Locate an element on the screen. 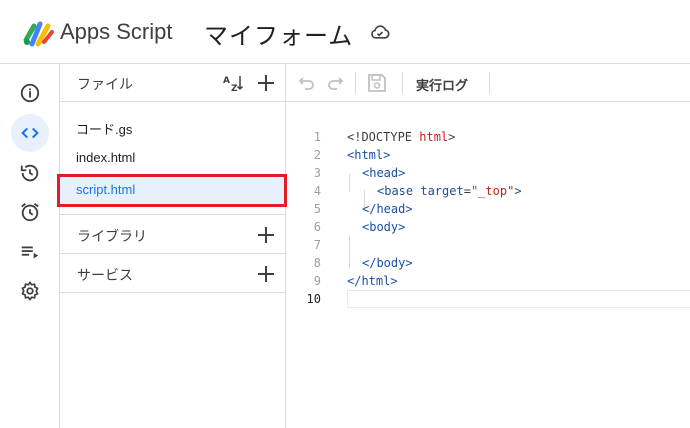 The height and width of the screenshot is (428, 690). line-number: 1 is located at coordinates (317, 137).